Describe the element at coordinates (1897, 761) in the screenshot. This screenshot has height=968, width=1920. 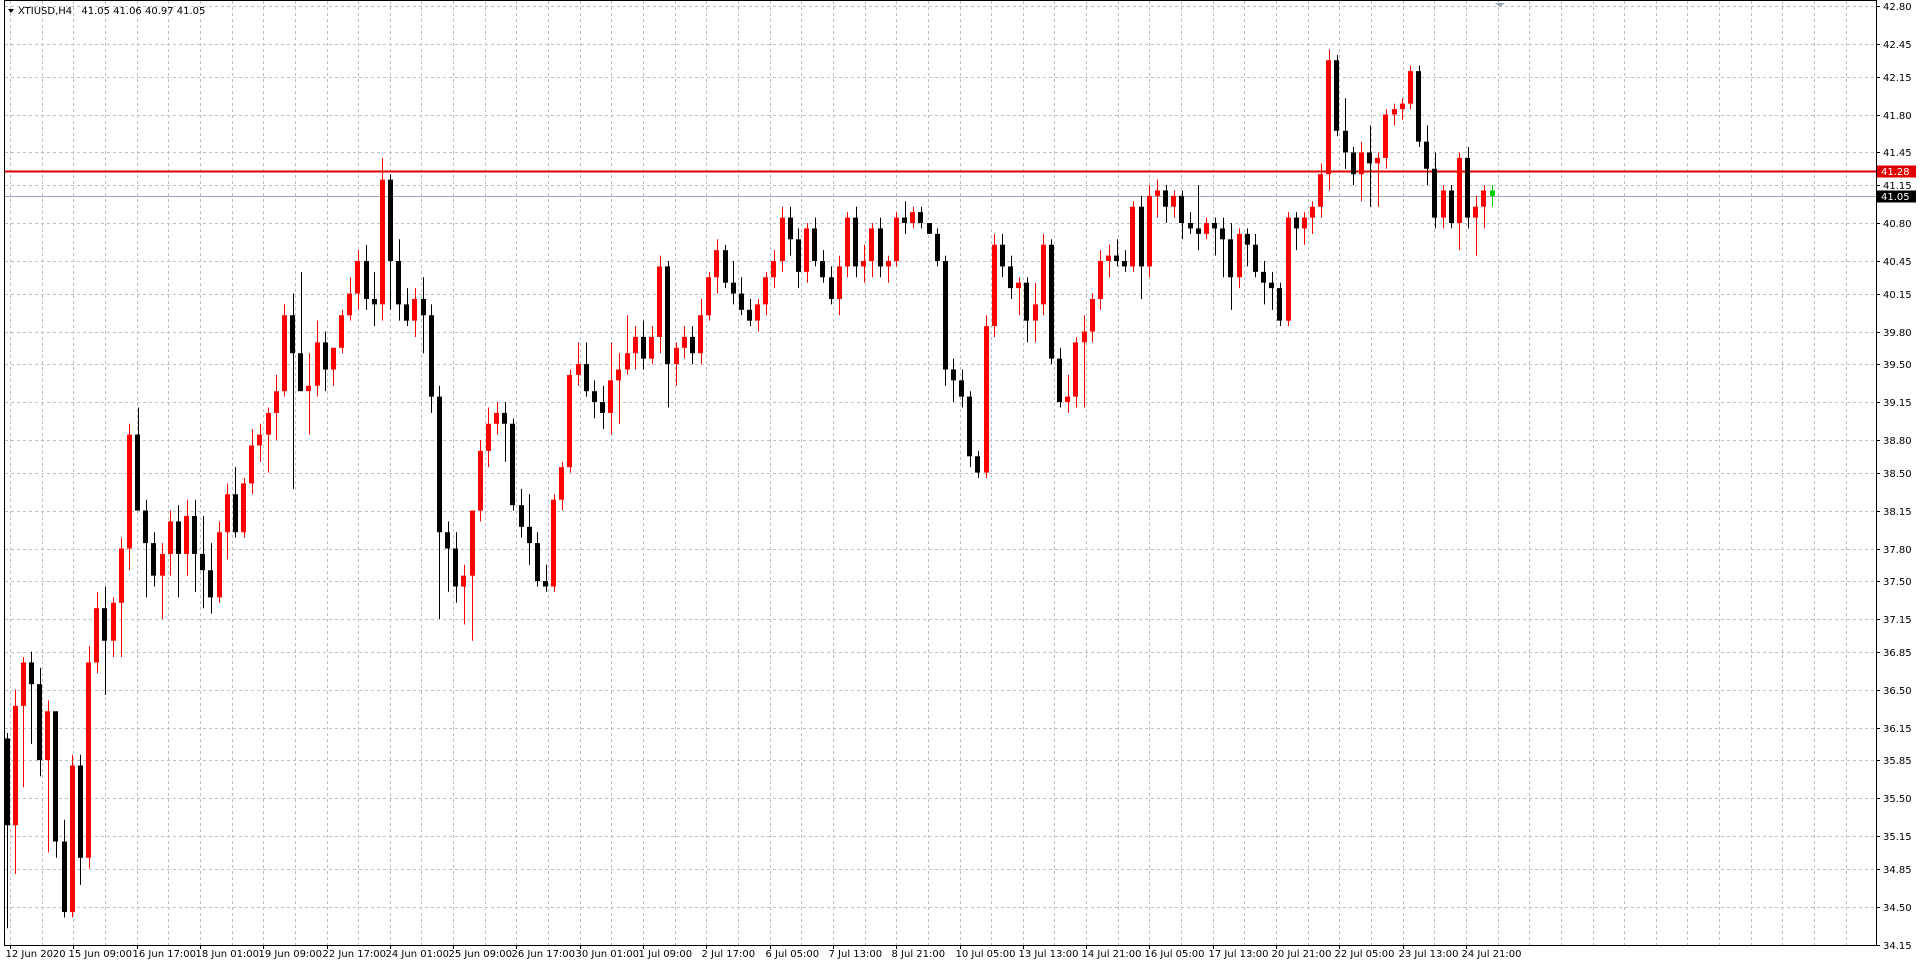
I see `y-tick-label: 35.85` at that location.